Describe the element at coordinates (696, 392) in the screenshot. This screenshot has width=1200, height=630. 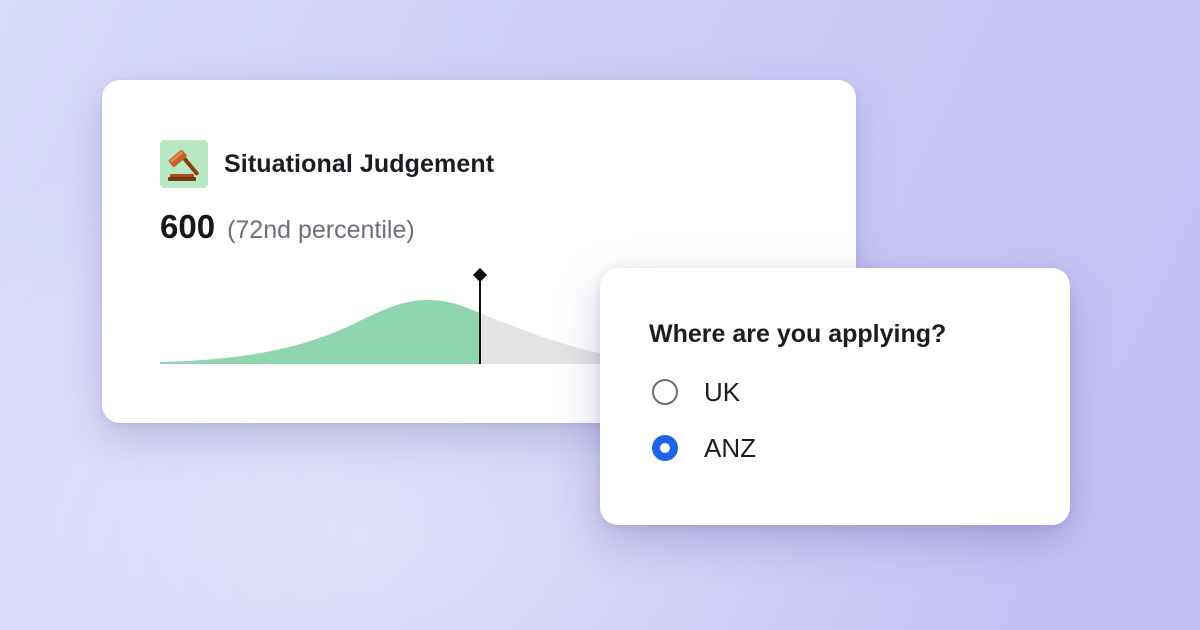
I see `option-uk: UK` at that location.